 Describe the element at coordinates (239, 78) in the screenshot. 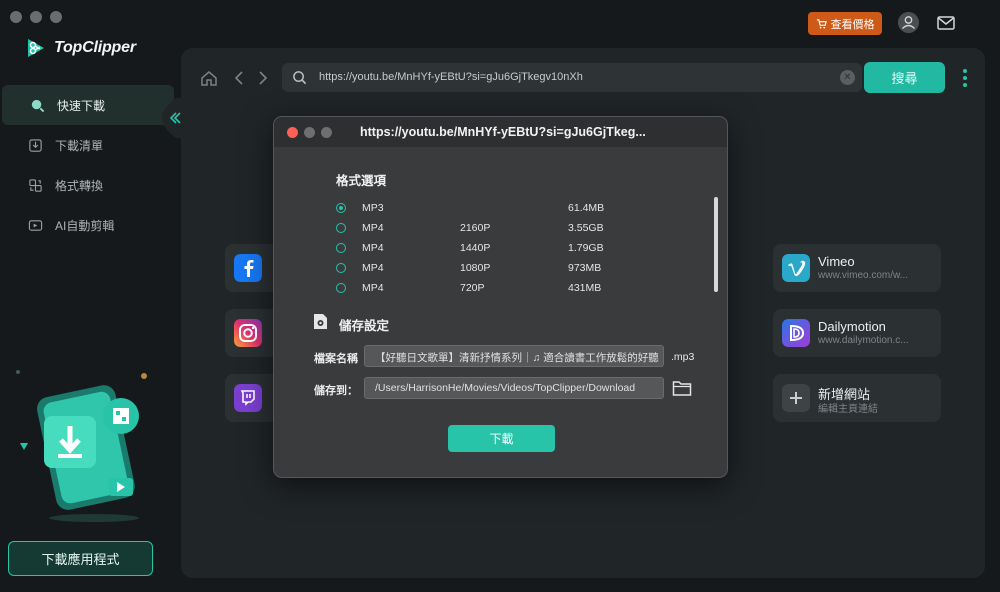

I see `back-arrow-icon` at that location.